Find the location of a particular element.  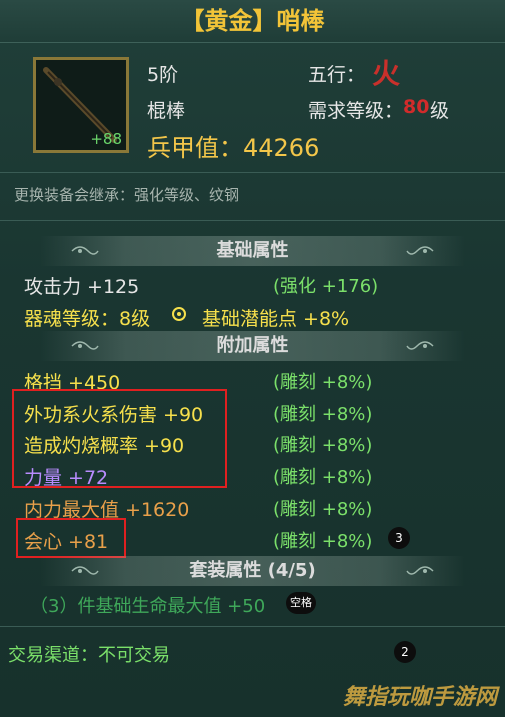

section-extra-header: 附加属性 is located at coordinates (252, 346).